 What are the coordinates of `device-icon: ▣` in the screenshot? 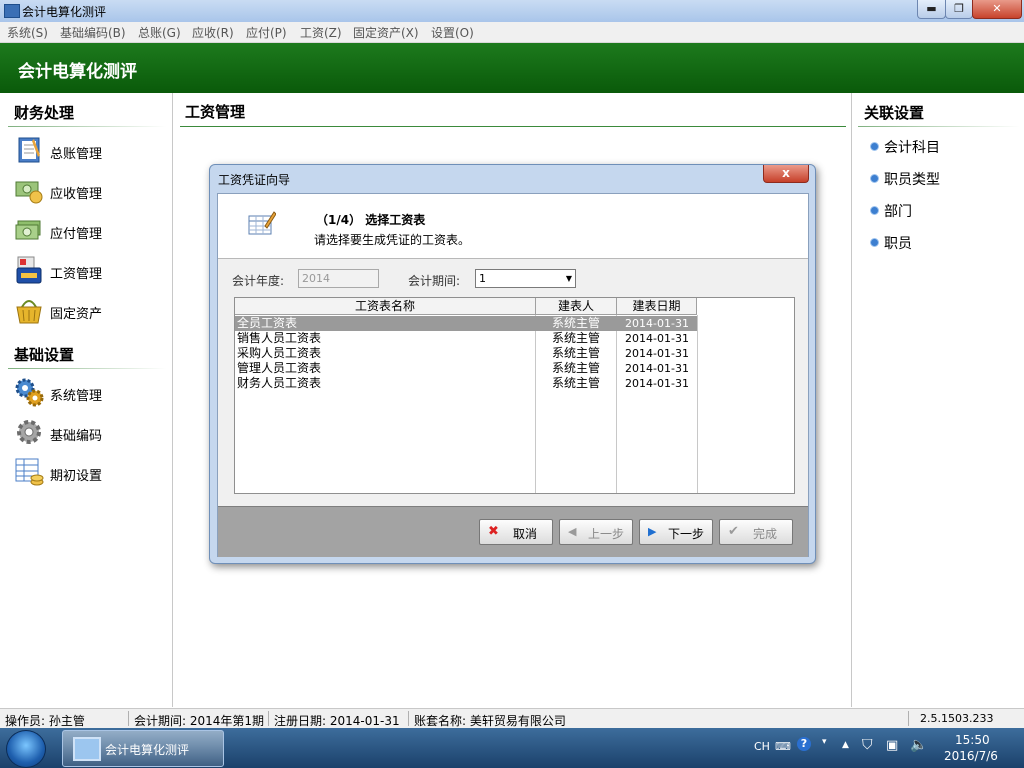 It's located at (892, 745).